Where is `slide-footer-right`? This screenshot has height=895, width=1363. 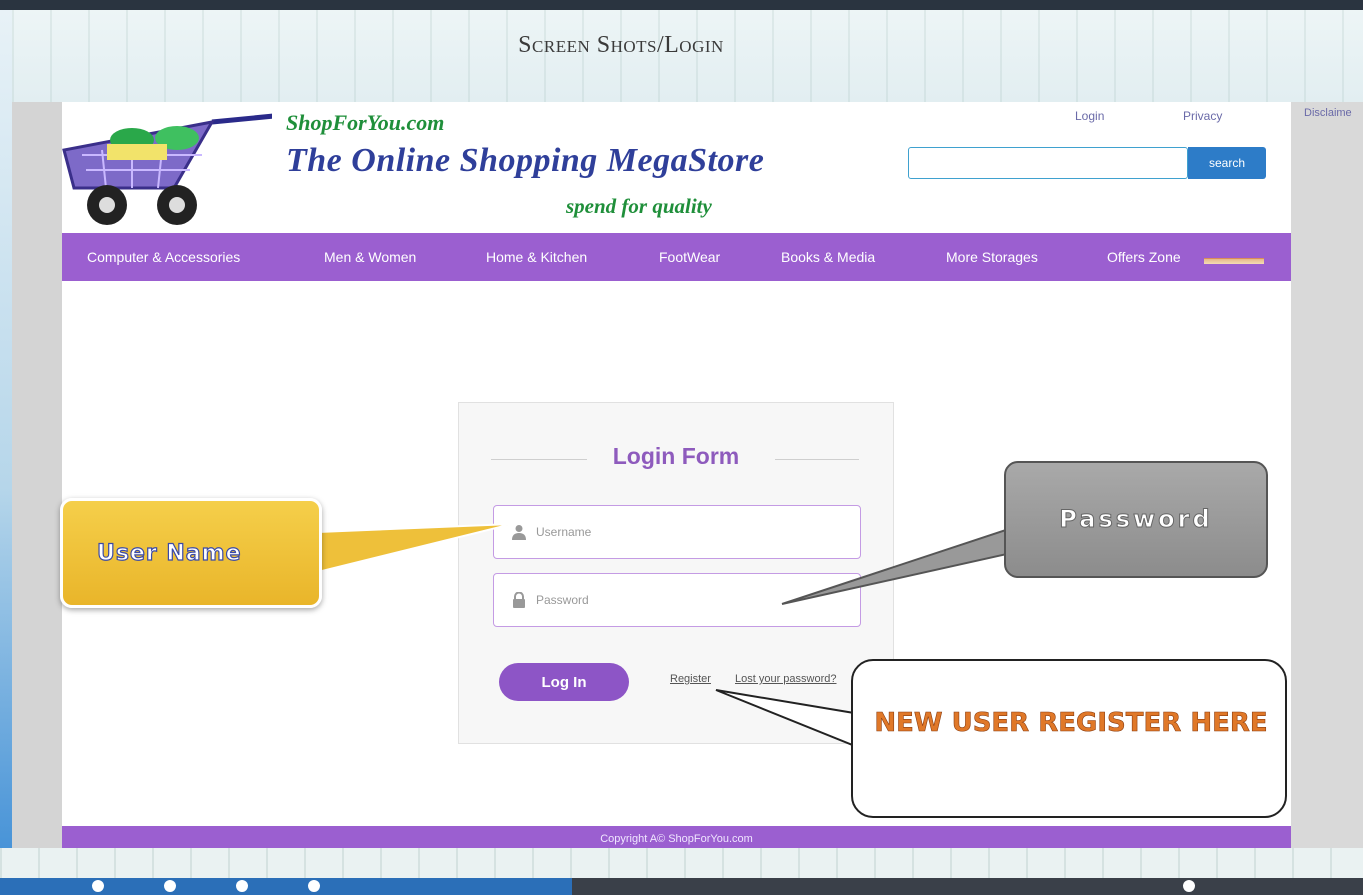 slide-footer-right is located at coordinates (967, 886).